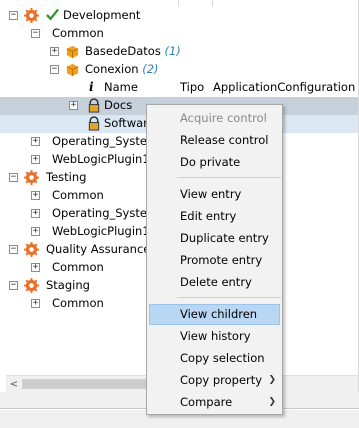 The height and width of the screenshot is (428, 359). Describe the element at coordinates (214, 282) in the screenshot. I see `menu-item-delete-entry: Delete entry` at that location.